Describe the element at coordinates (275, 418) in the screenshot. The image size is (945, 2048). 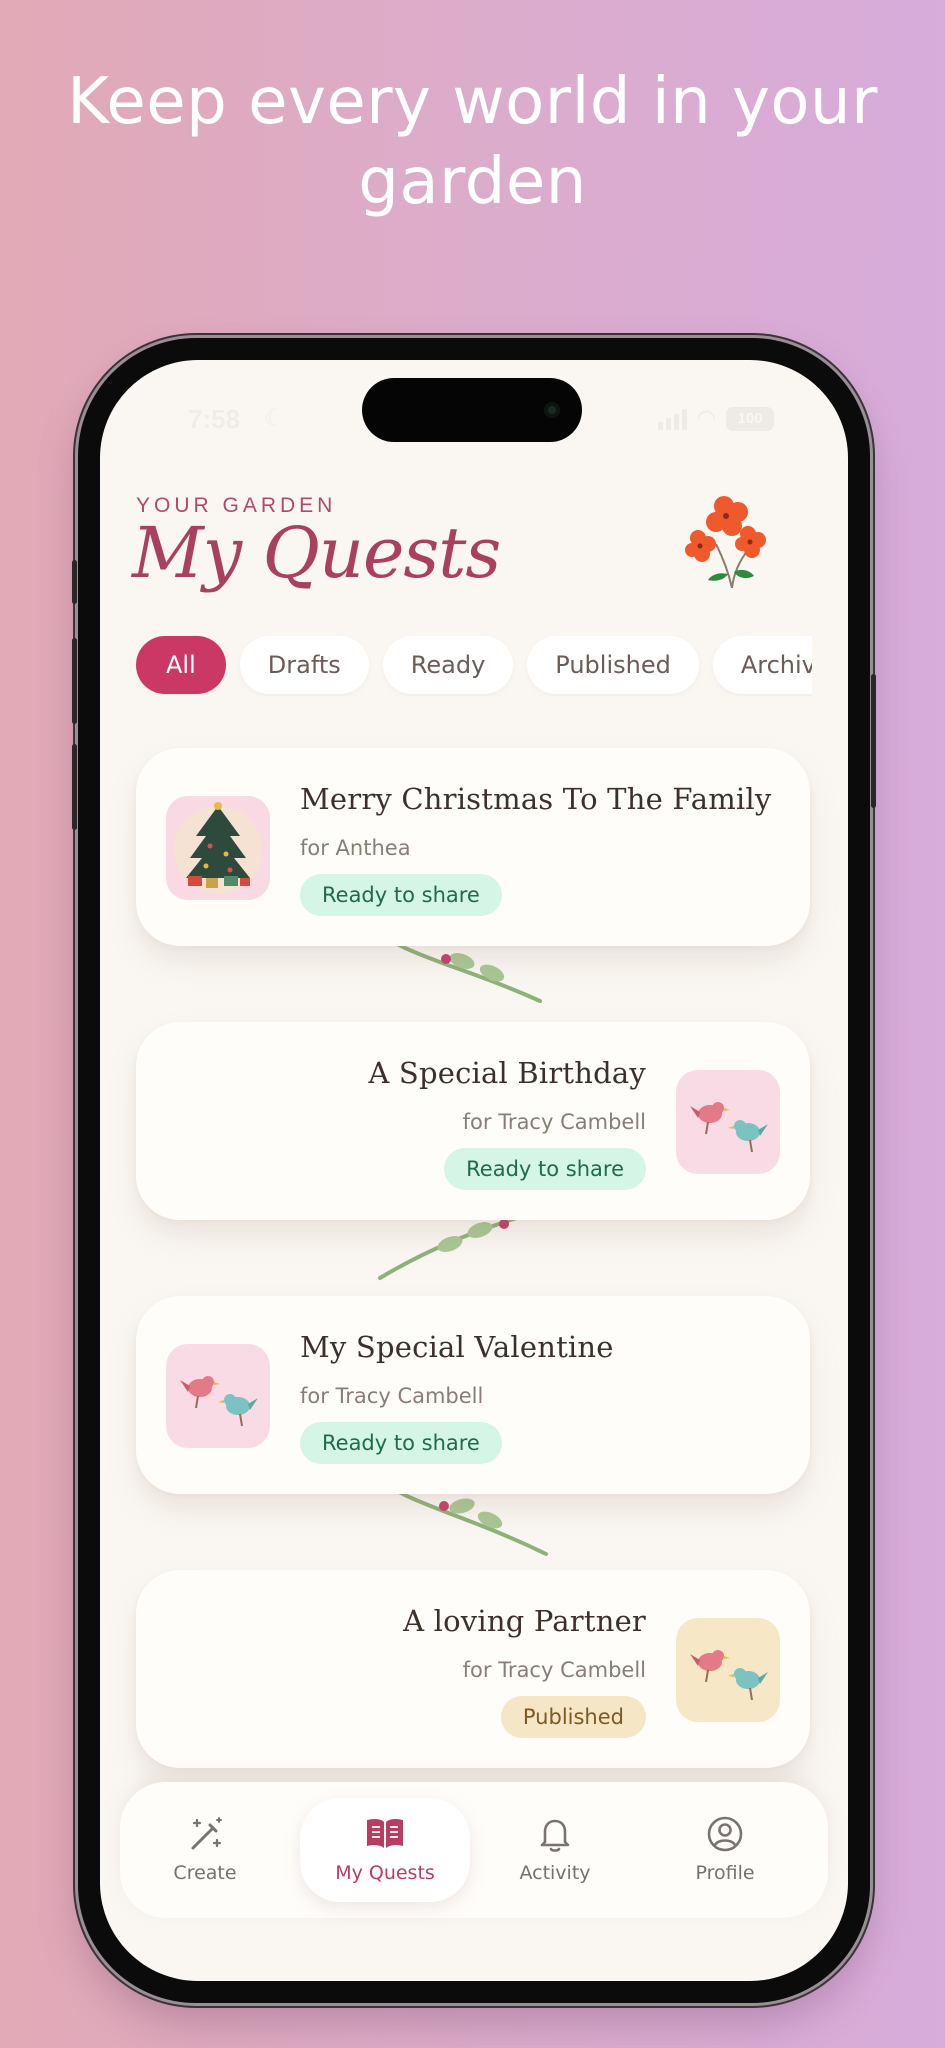
I see `moon-icon: ☾` at that location.